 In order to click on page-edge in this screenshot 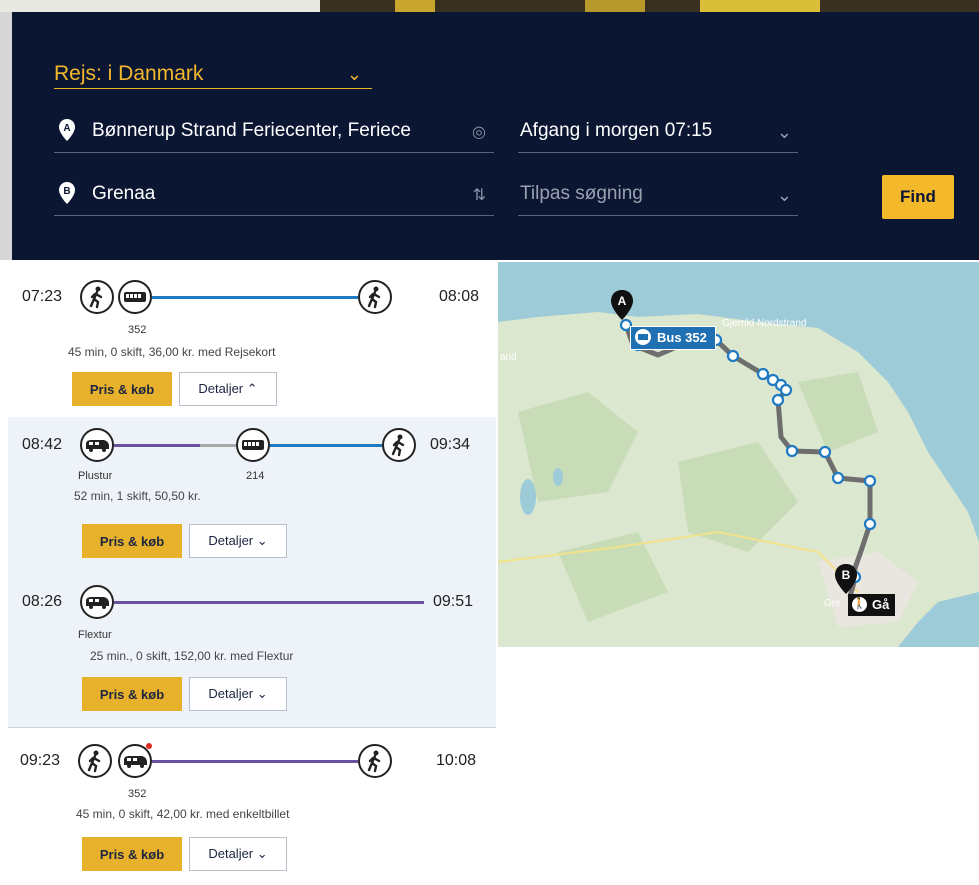, I will do `click(6, 136)`.